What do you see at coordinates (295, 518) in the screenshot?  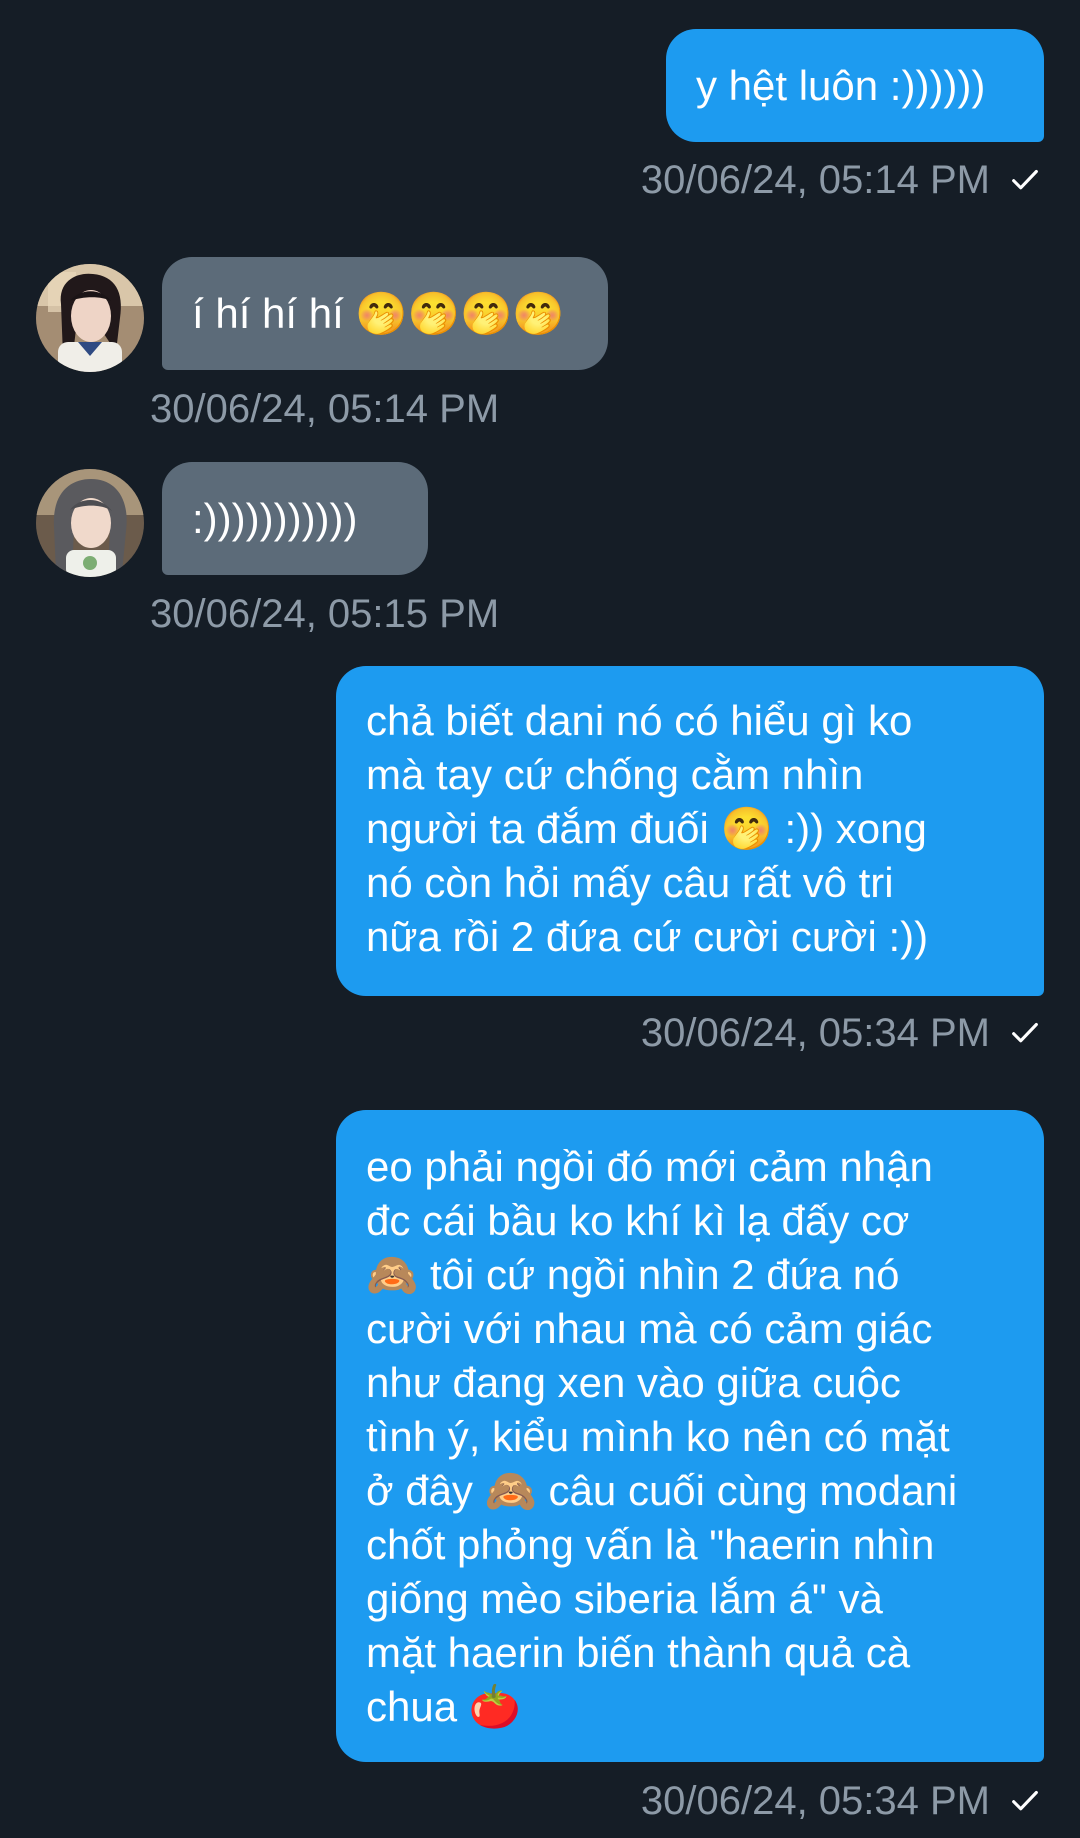 I see `message-bubble-received-2: :)))))))))))` at bounding box center [295, 518].